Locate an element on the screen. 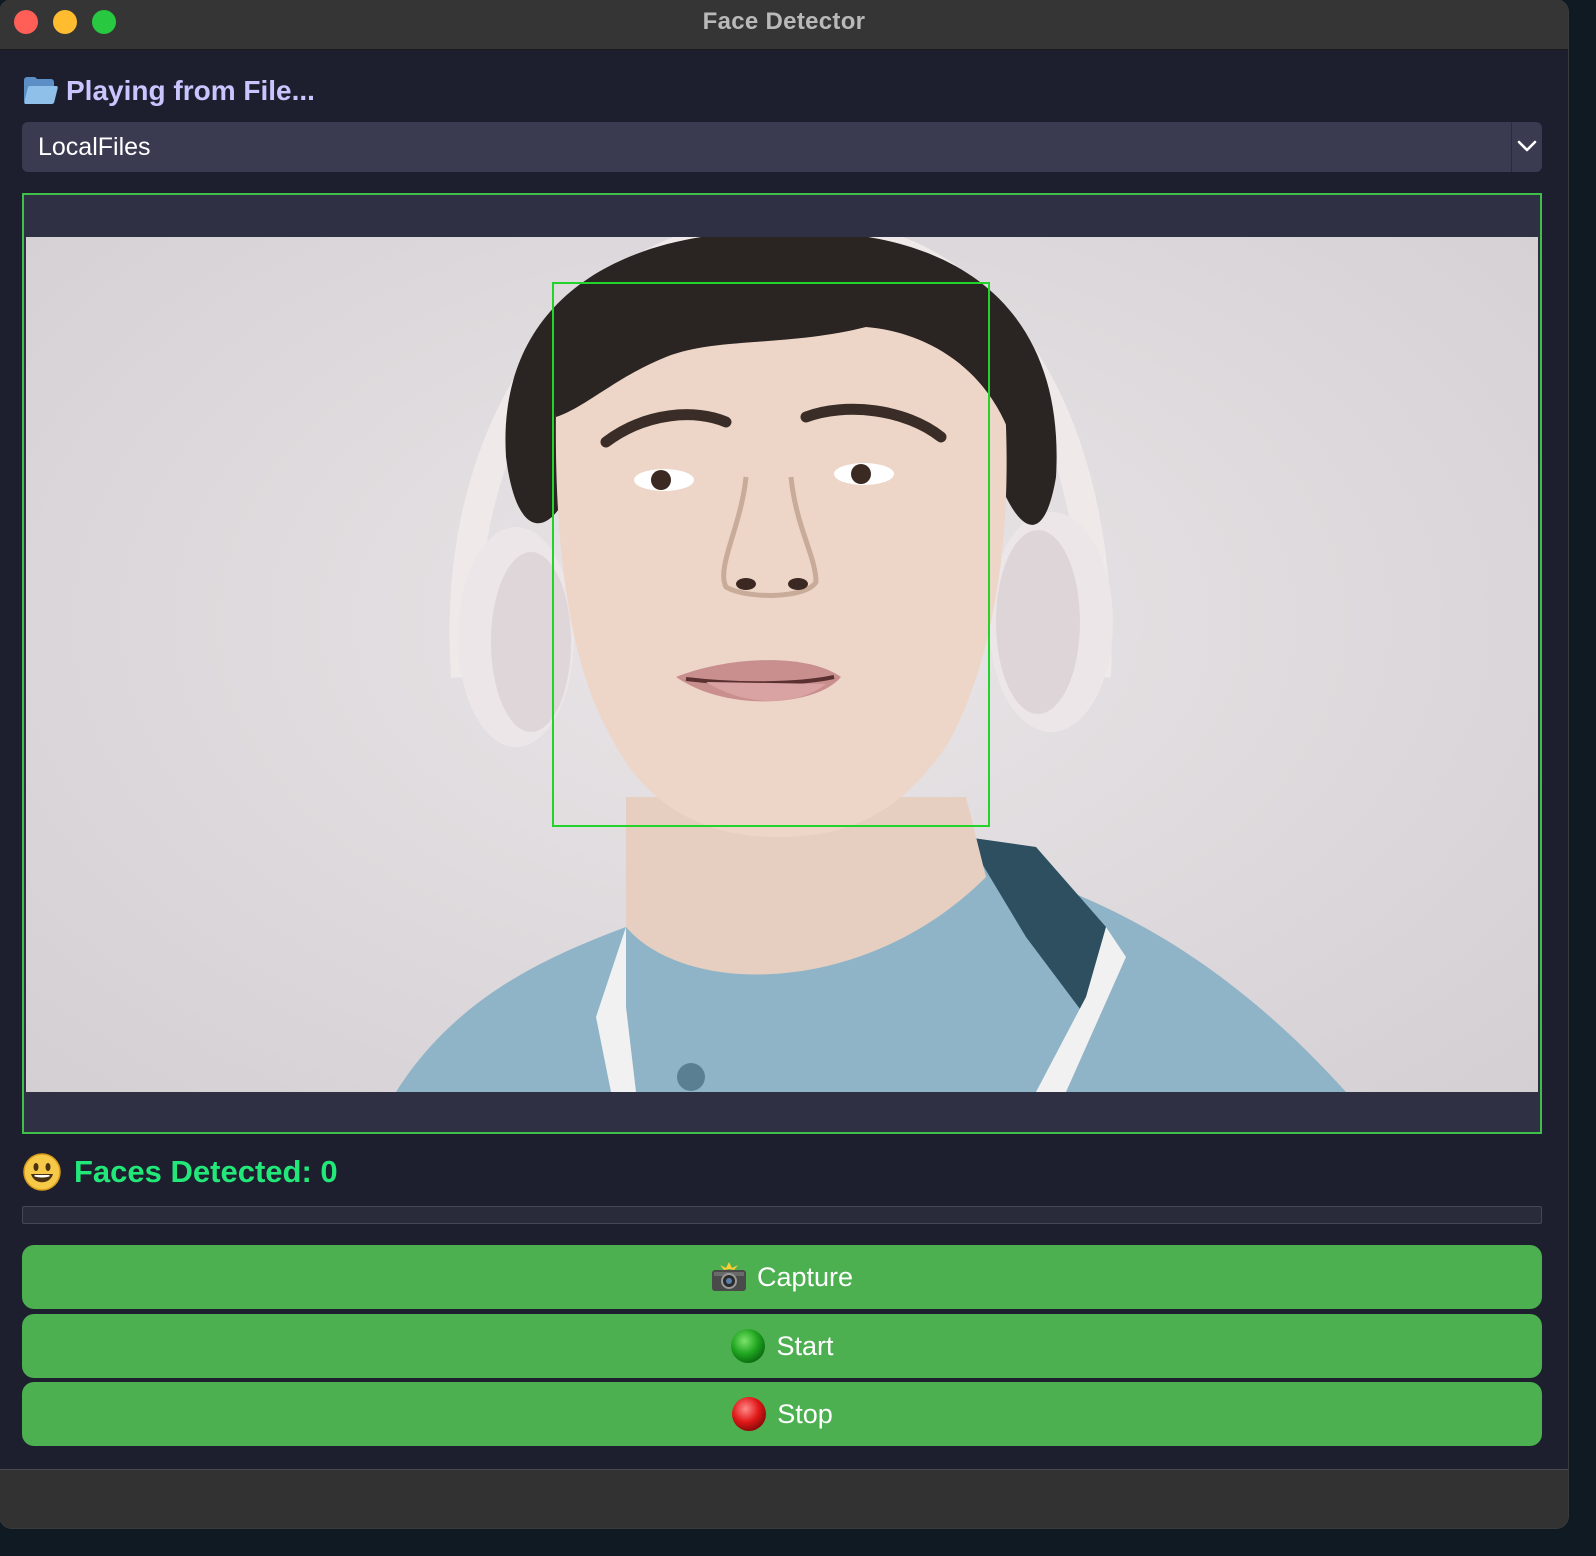 The width and height of the screenshot is (1596, 1556). title-bar: Face Detector is located at coordinates (784, 25).